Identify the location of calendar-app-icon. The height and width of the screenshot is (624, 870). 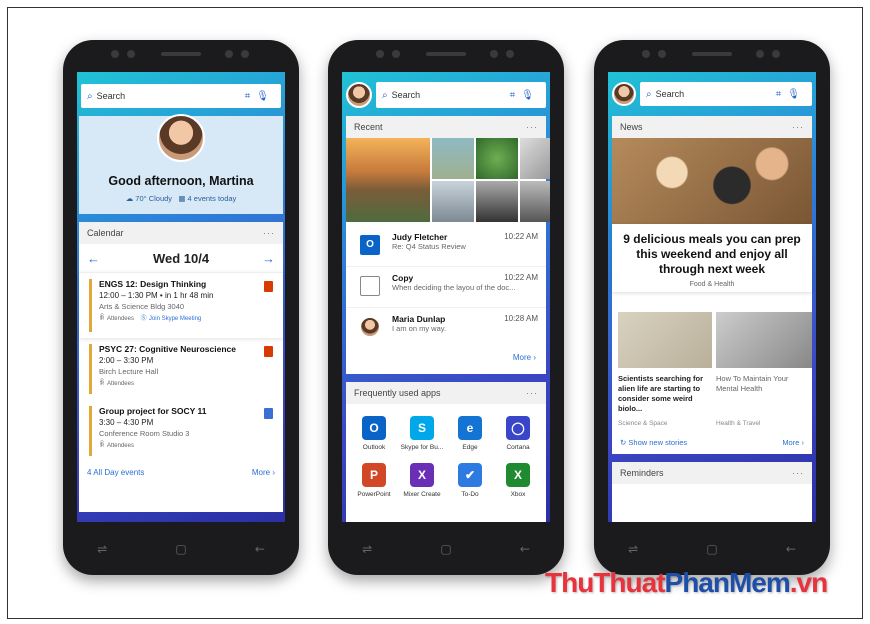
(268, 413).